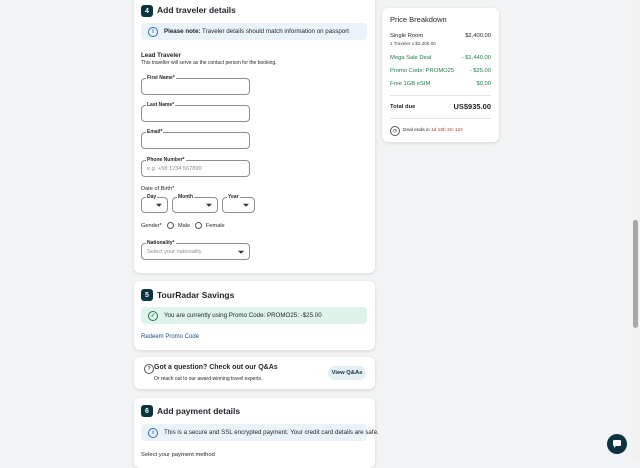 Image resolution: width=640 pixels, height=468 pixels. What do you see at coordinates (215, 226) in the screenshot?
I see `gender-female-label: Female` at bounding box center [215, 226].